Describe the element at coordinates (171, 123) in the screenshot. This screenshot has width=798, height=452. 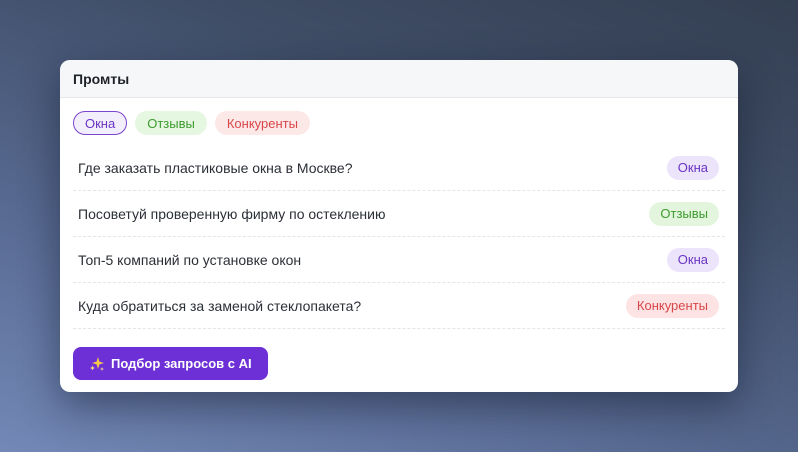
I see `filter-chip-reviews: Отзывы` at that location.